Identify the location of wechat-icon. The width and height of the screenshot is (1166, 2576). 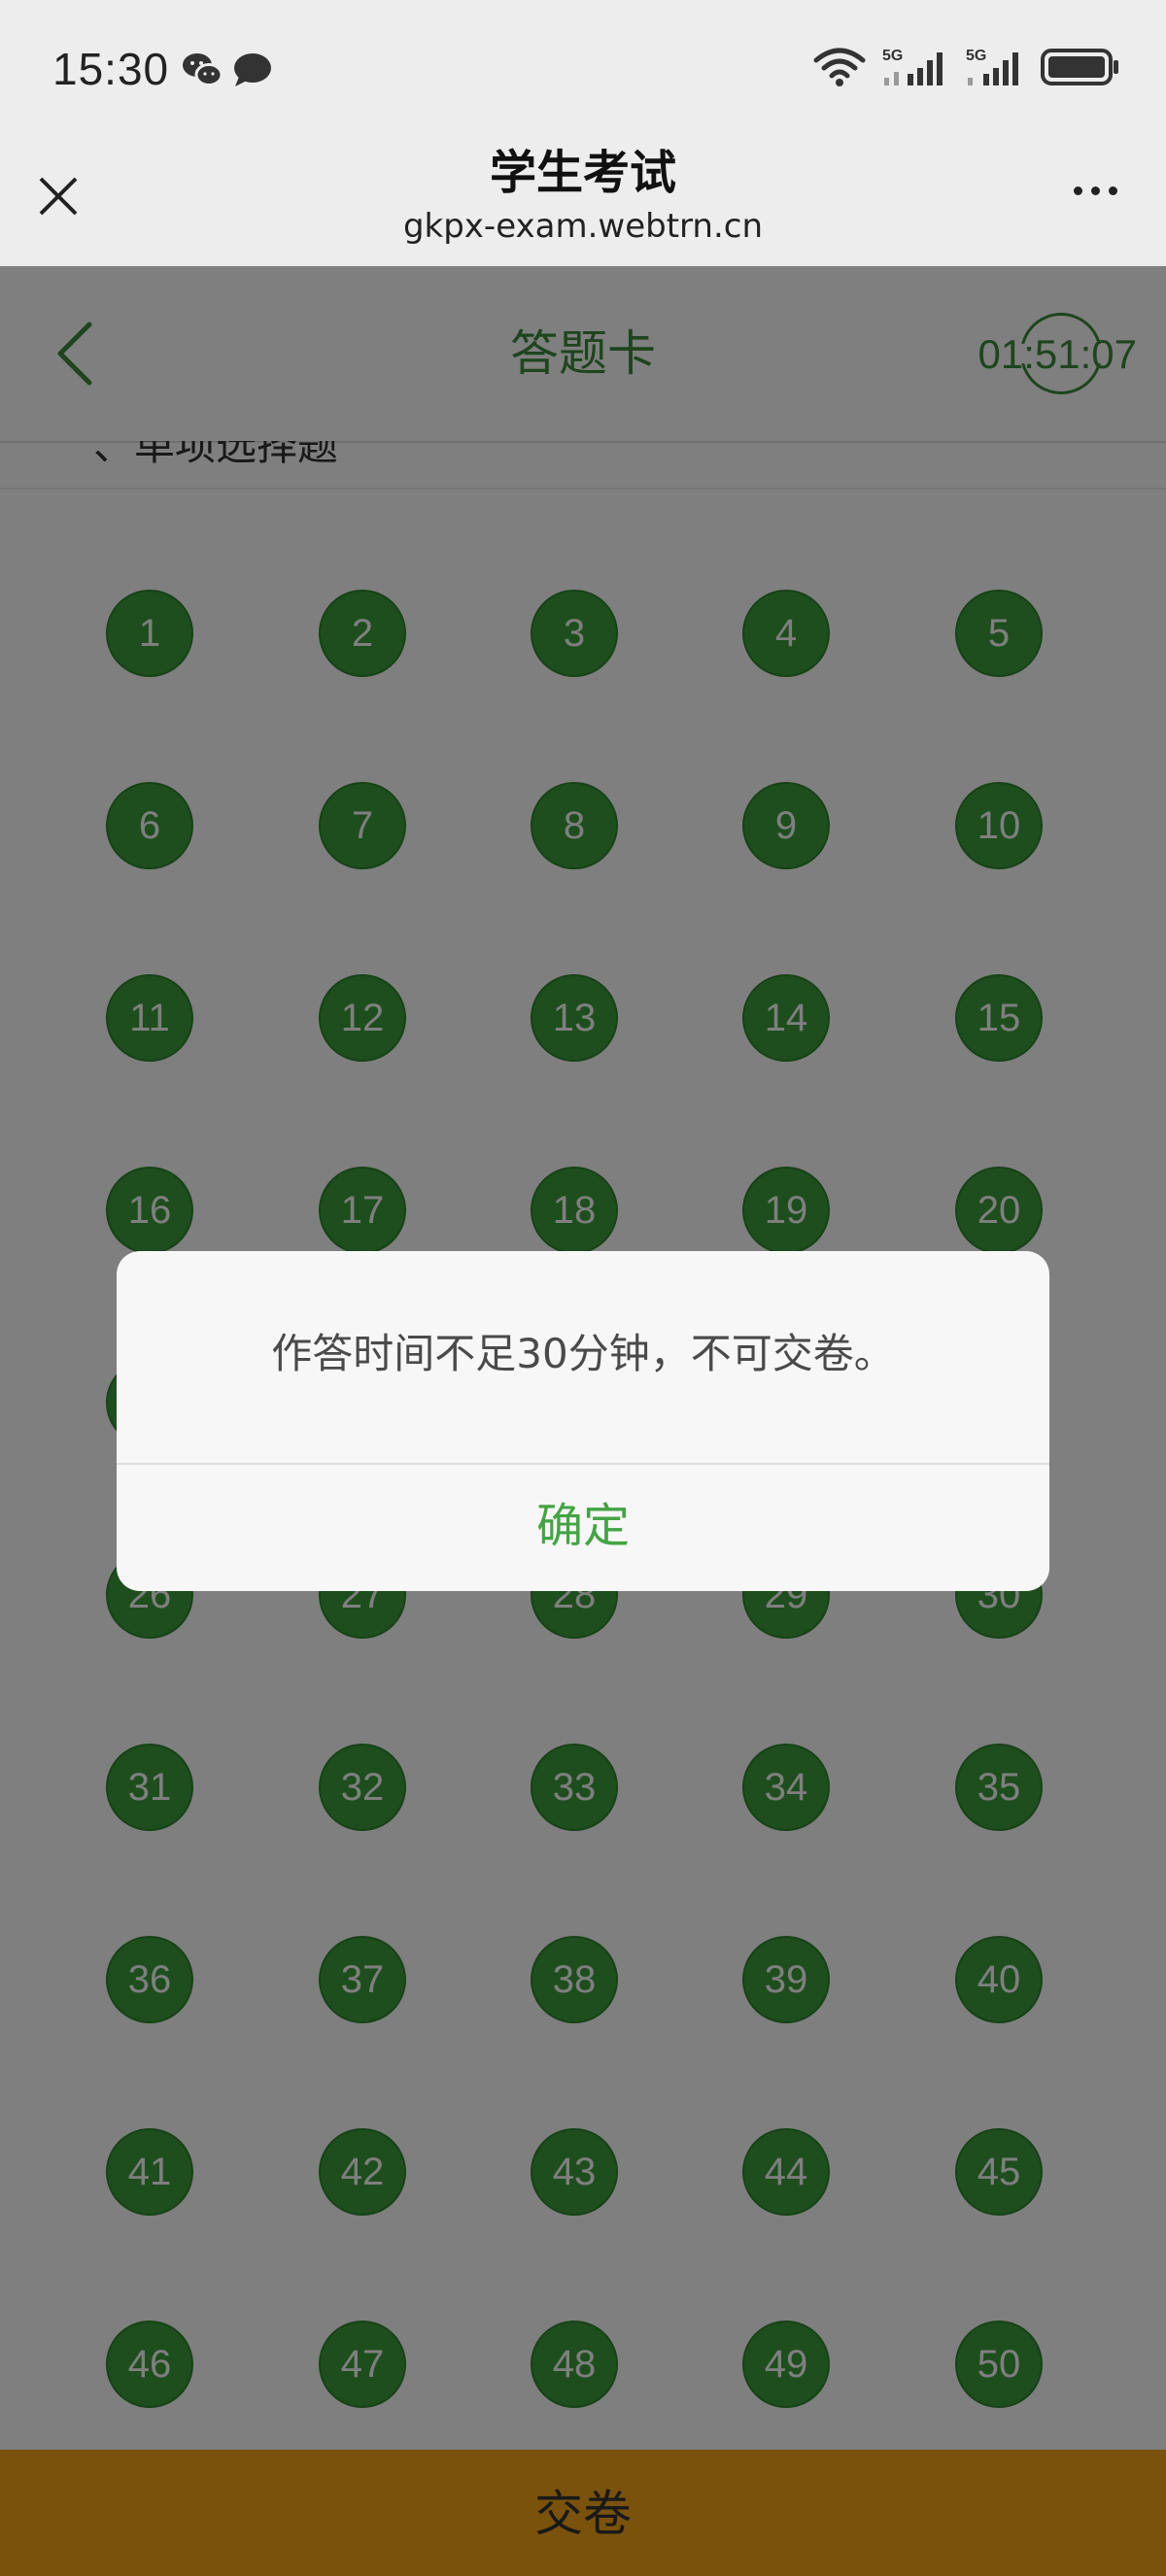
(203, 69).